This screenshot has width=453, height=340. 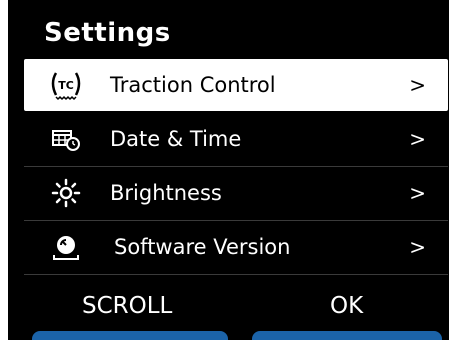 What do you see at coordinates (193, 85) in the screenshot?
I see `menu-item-label: Traction Control` at bounding box center [193, 85].